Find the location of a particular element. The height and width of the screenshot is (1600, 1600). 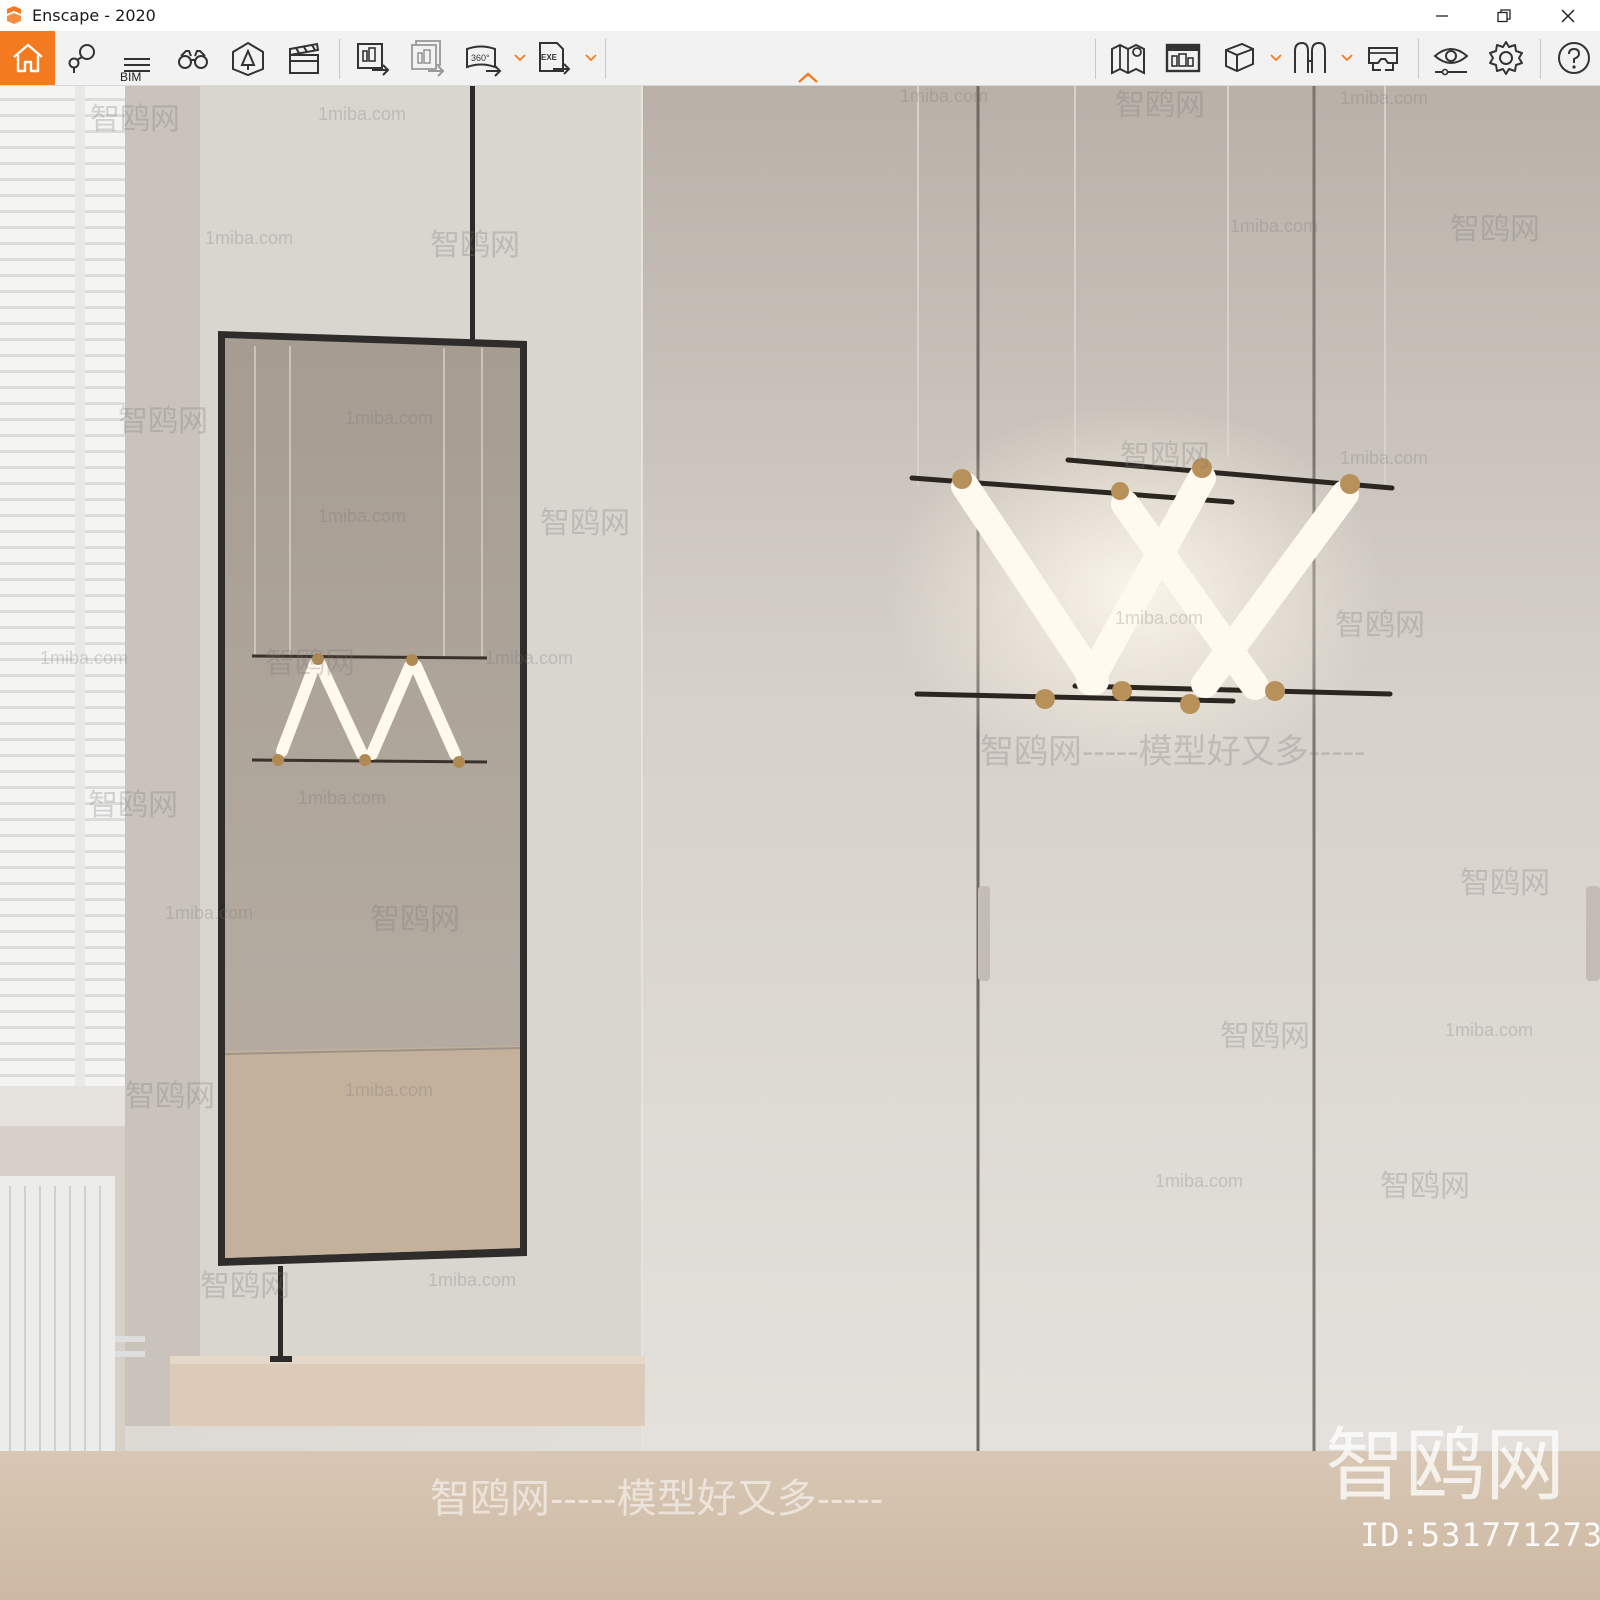

map-button is located at coordinates (1128, 58).